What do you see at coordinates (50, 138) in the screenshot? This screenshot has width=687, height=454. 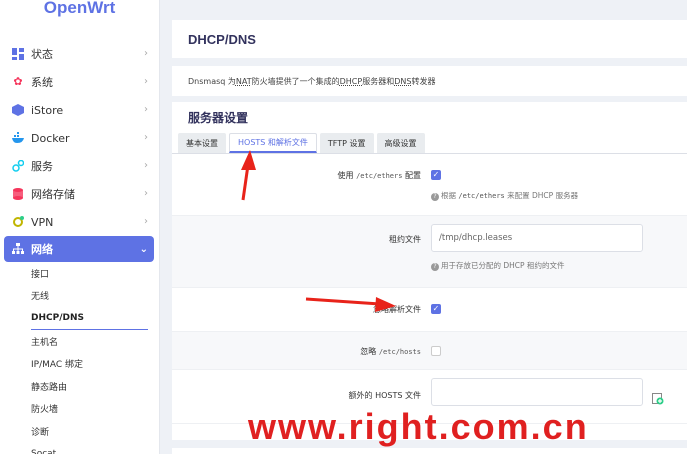 I see `sidebar-item-label: Docker` at bounding box center [50, 138].